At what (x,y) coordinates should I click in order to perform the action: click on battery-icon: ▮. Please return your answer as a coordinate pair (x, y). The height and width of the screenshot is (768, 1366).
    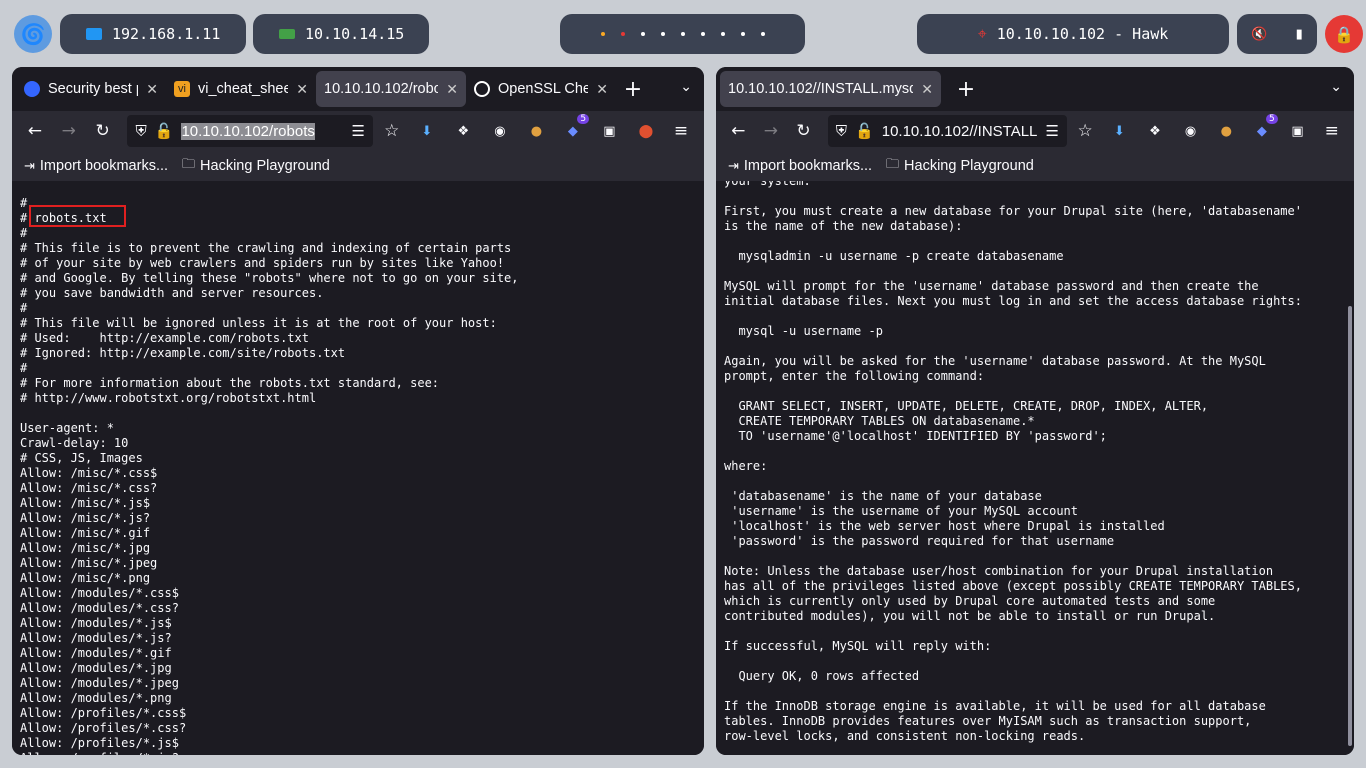
    Looking at the image, I should click on (1299, 34).